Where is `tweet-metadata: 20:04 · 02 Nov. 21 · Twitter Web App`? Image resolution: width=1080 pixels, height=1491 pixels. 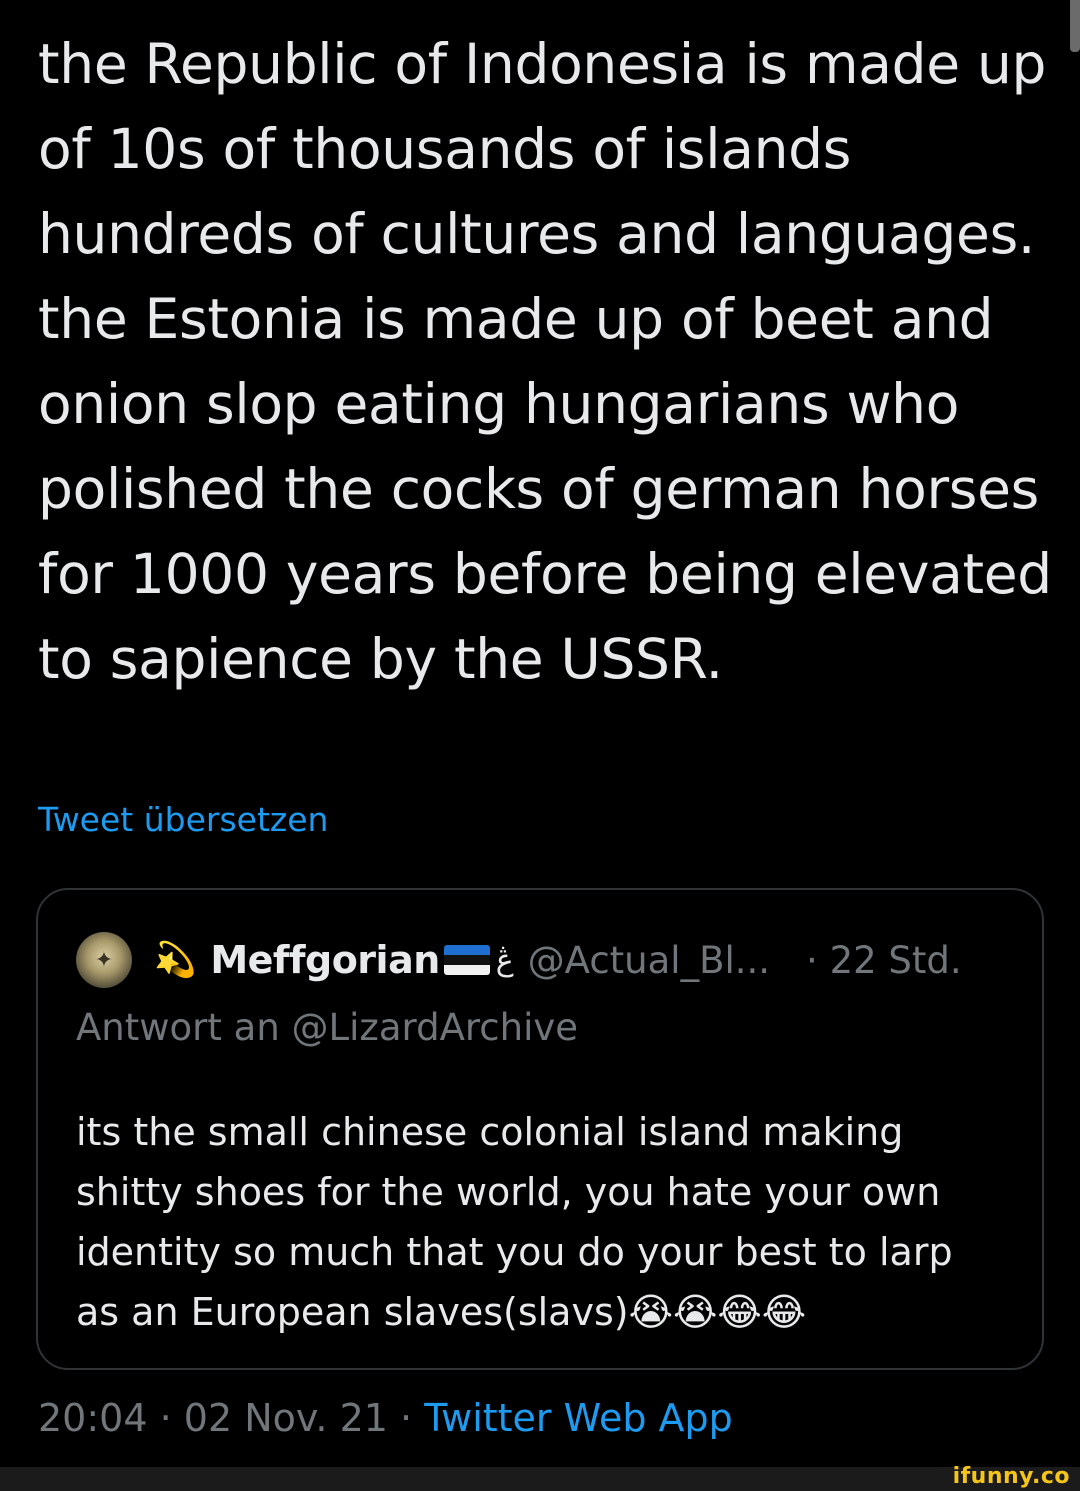 tweet-metadata: 20:04 · 02 Nov. 21 · Twitter Web App is located at coordinates (385, 1418).